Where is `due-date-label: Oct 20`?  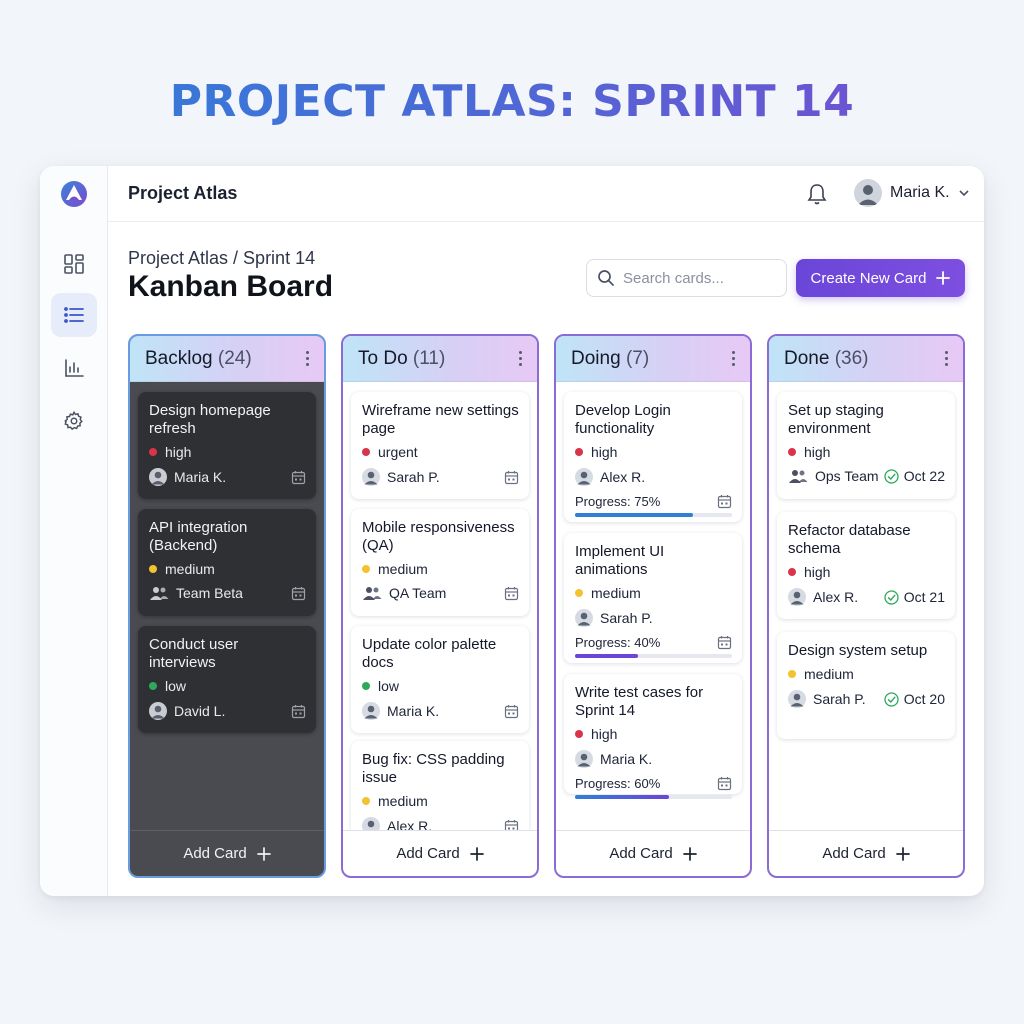
due-date-label: Oct 20 is located at coordinates (924, 699).